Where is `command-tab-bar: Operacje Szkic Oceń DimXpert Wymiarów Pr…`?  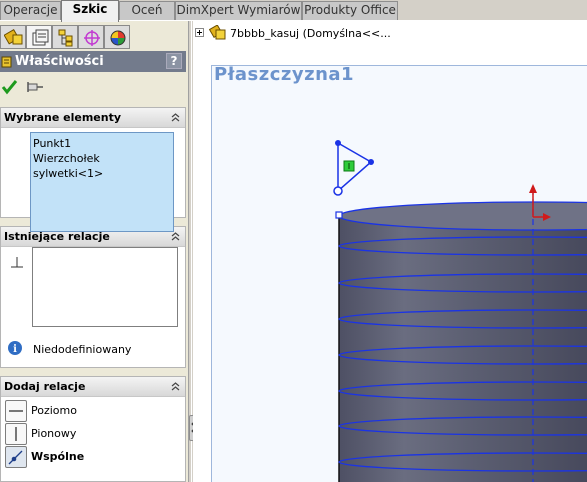 command-tab-bar: Operacje Szkic Oceń DimXpert Wymiarów Pr… is located at coordinates (293, 11).